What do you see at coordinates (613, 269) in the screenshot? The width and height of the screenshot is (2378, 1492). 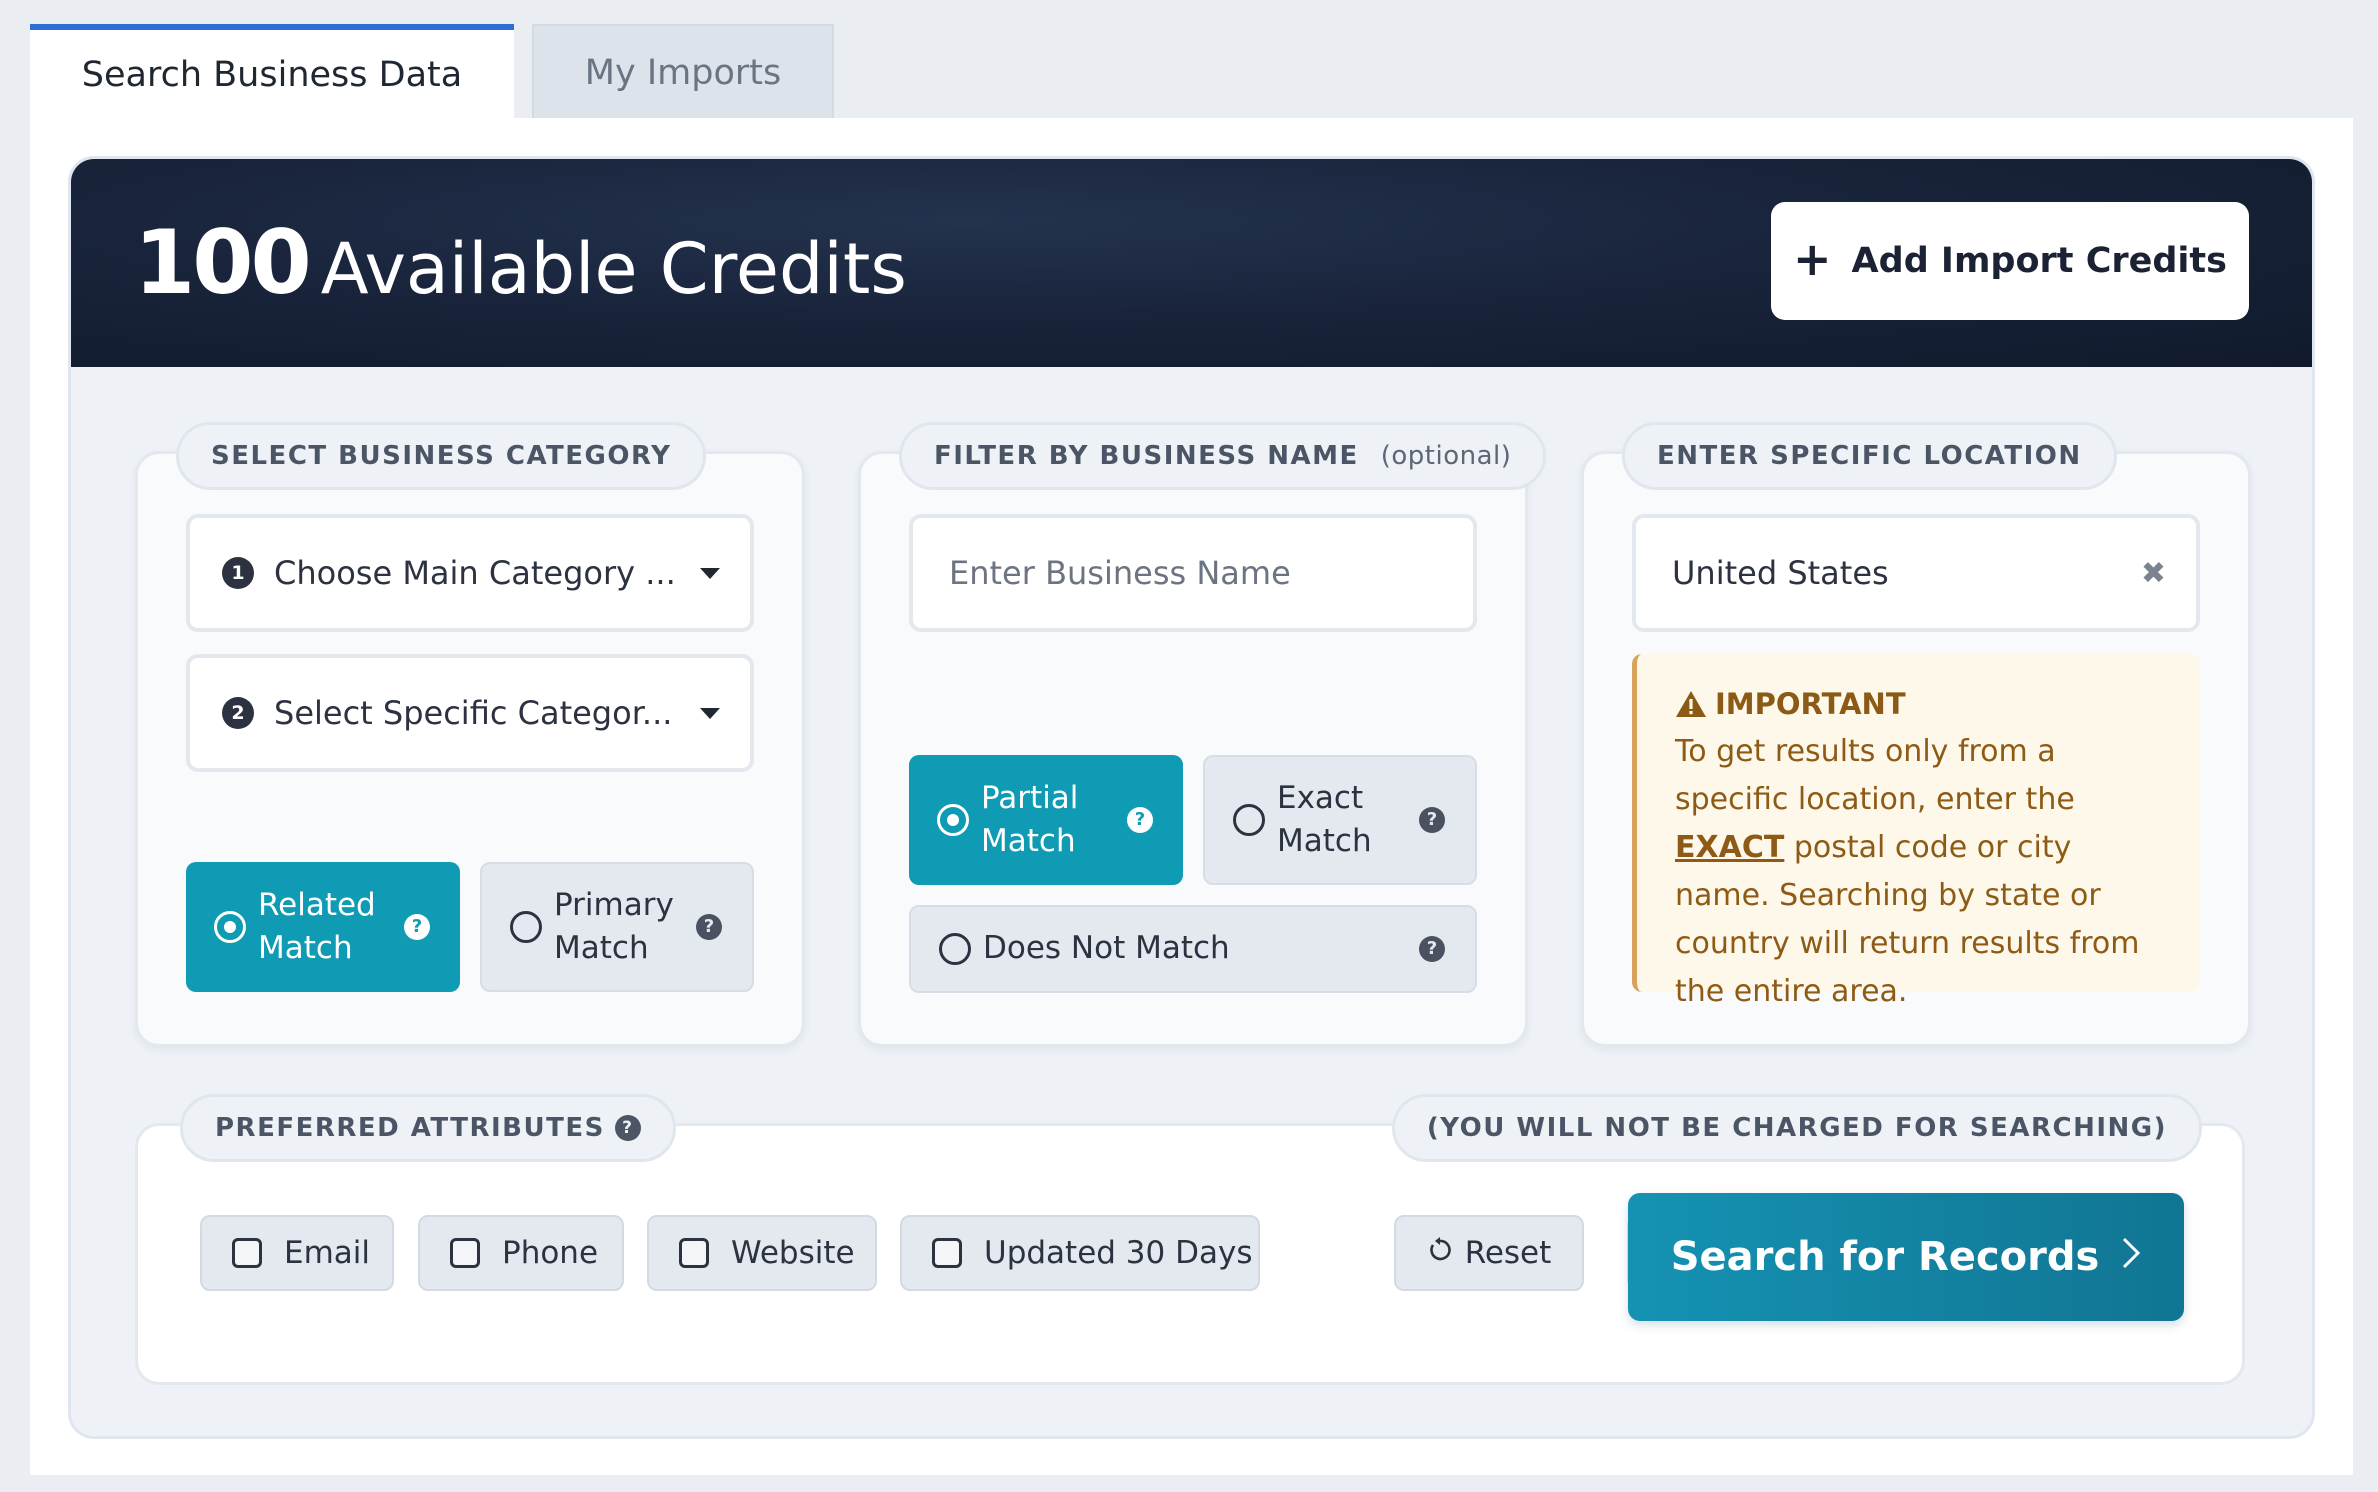 I see `credits-label: Available Credits` at bounding box center [613, 269].